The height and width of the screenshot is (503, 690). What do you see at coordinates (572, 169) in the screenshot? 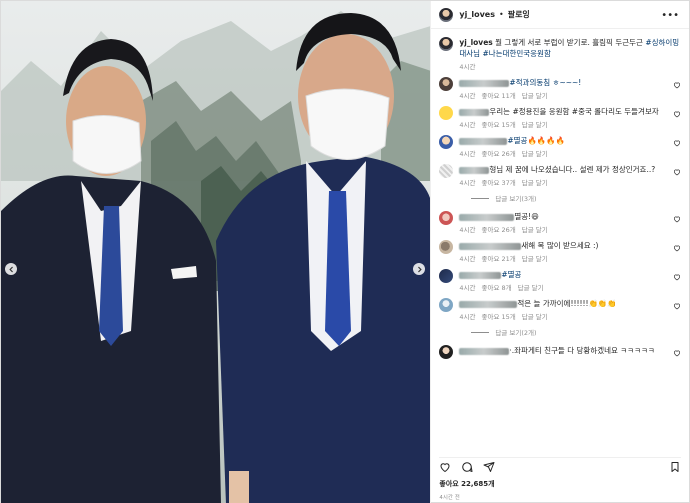
I see `comment-content: 형님 제 꿈에 나오셨습니다.. 설렌 제가 정상인거죠..?` at bounding box center [572, 169].